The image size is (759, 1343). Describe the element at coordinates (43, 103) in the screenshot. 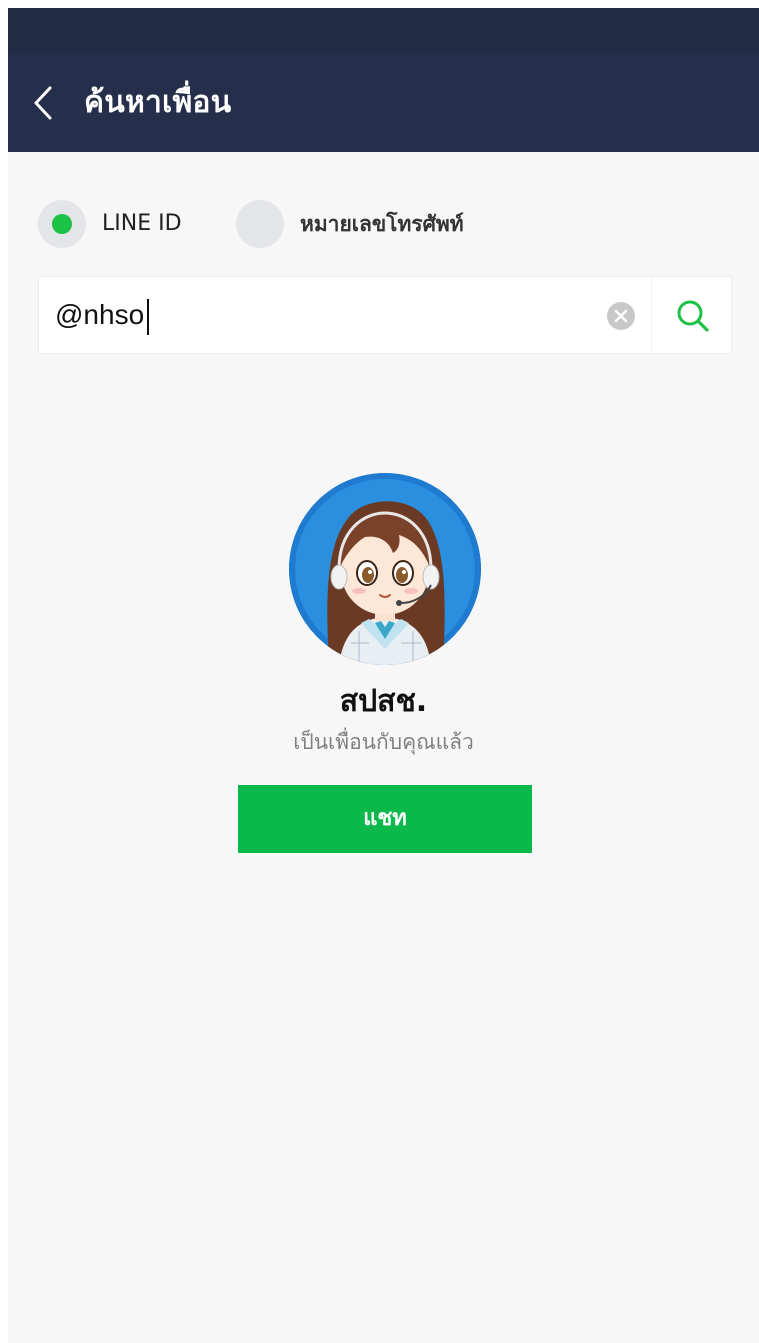

I see `chevron-left-icon` at that location.